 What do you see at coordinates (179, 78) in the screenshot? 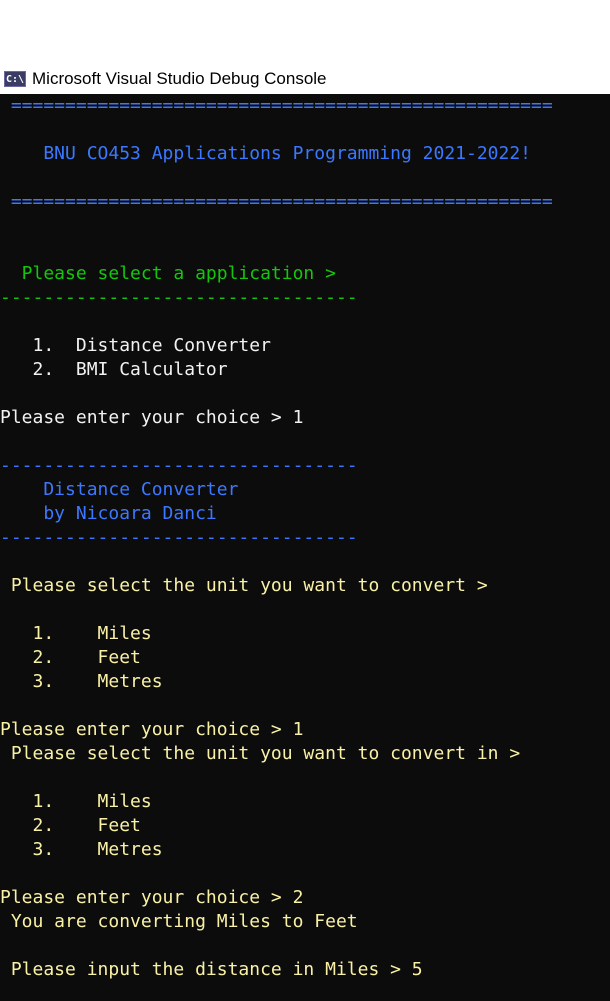
I see `window-title: Microsoft Visual Studio Debug Console` at bounding box center [179, 78].